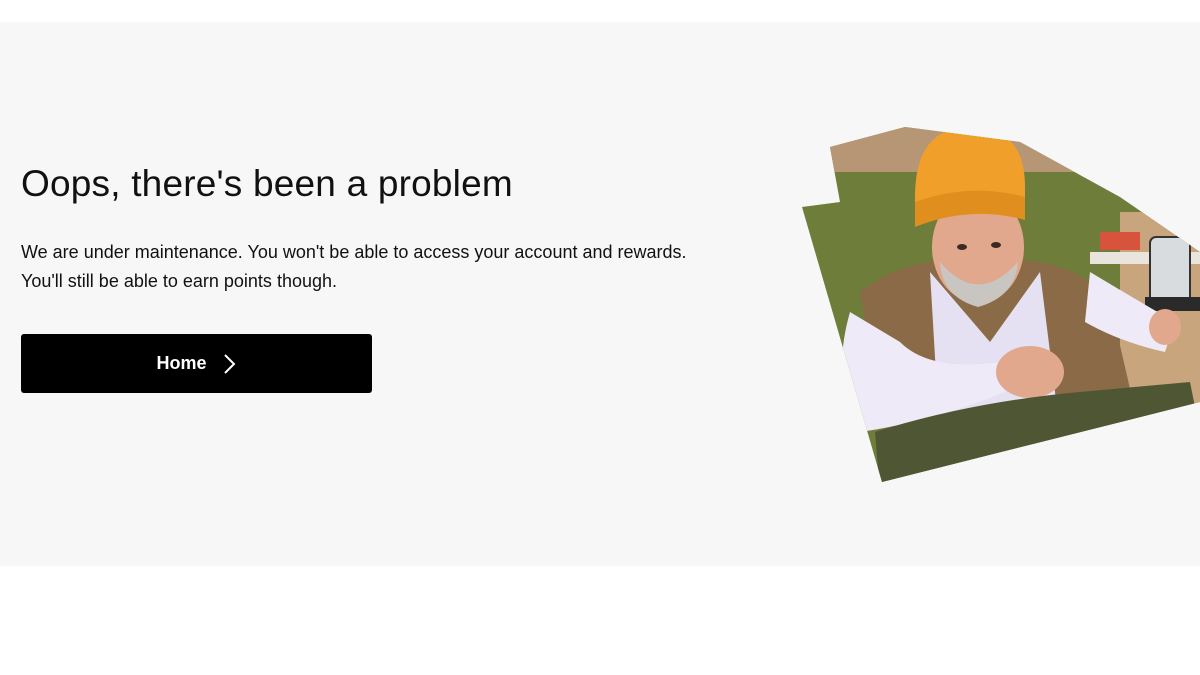 Image resolution: width=1200 pixels, height=675 pixels. Describe the element at coordinates (229, 363) in the screenshot. I see `chevron-right-icon` at that location.